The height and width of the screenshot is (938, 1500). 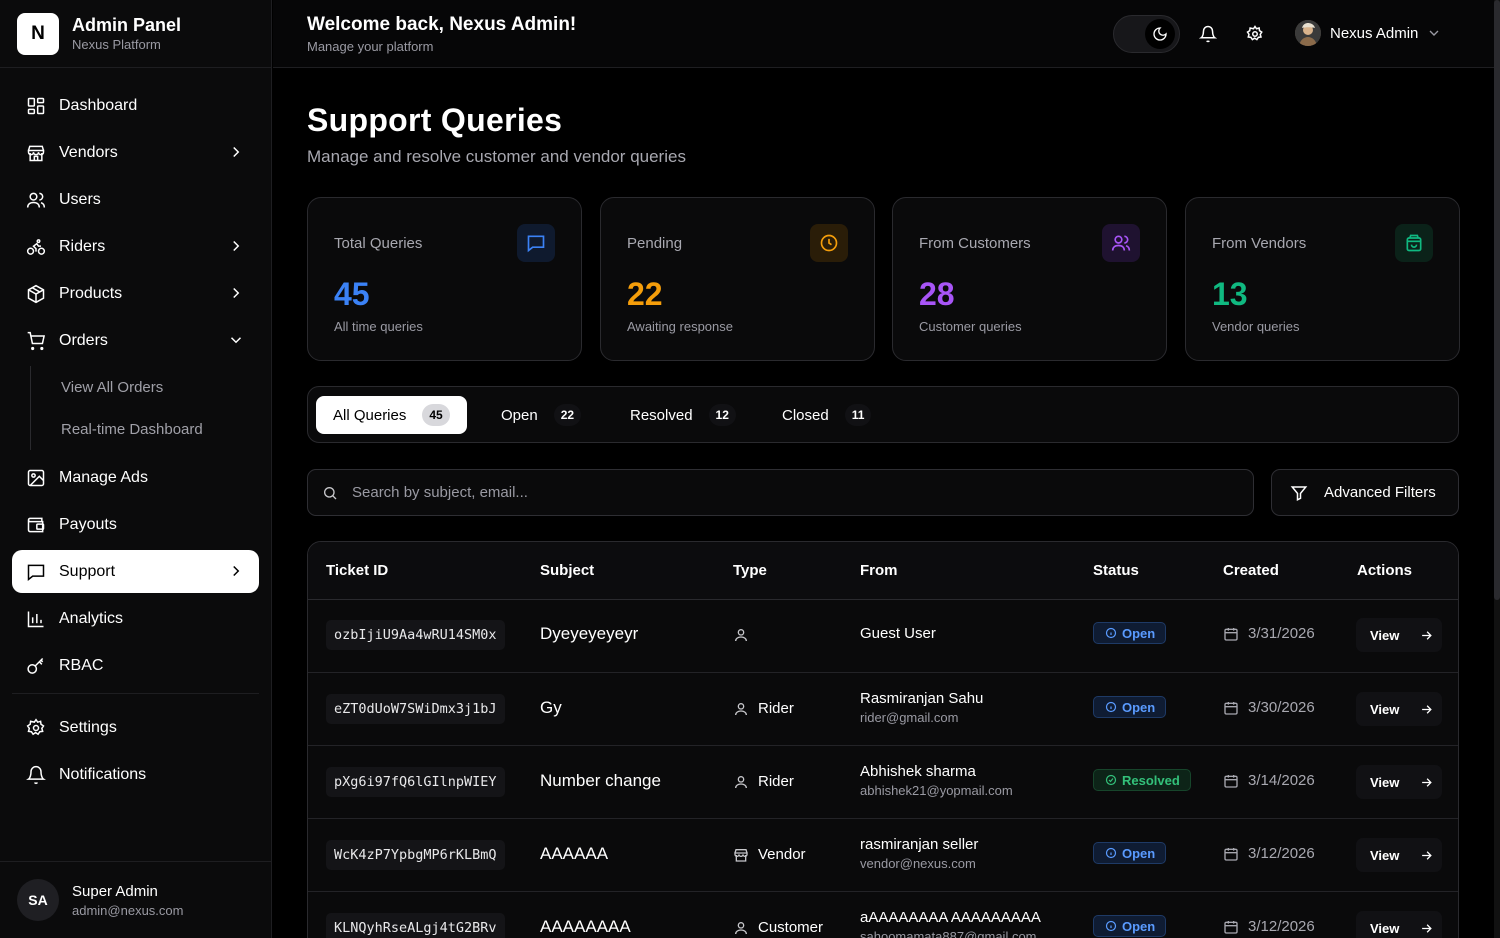 I want to click on status-label: Resolved, so click(x=1151, y=780).